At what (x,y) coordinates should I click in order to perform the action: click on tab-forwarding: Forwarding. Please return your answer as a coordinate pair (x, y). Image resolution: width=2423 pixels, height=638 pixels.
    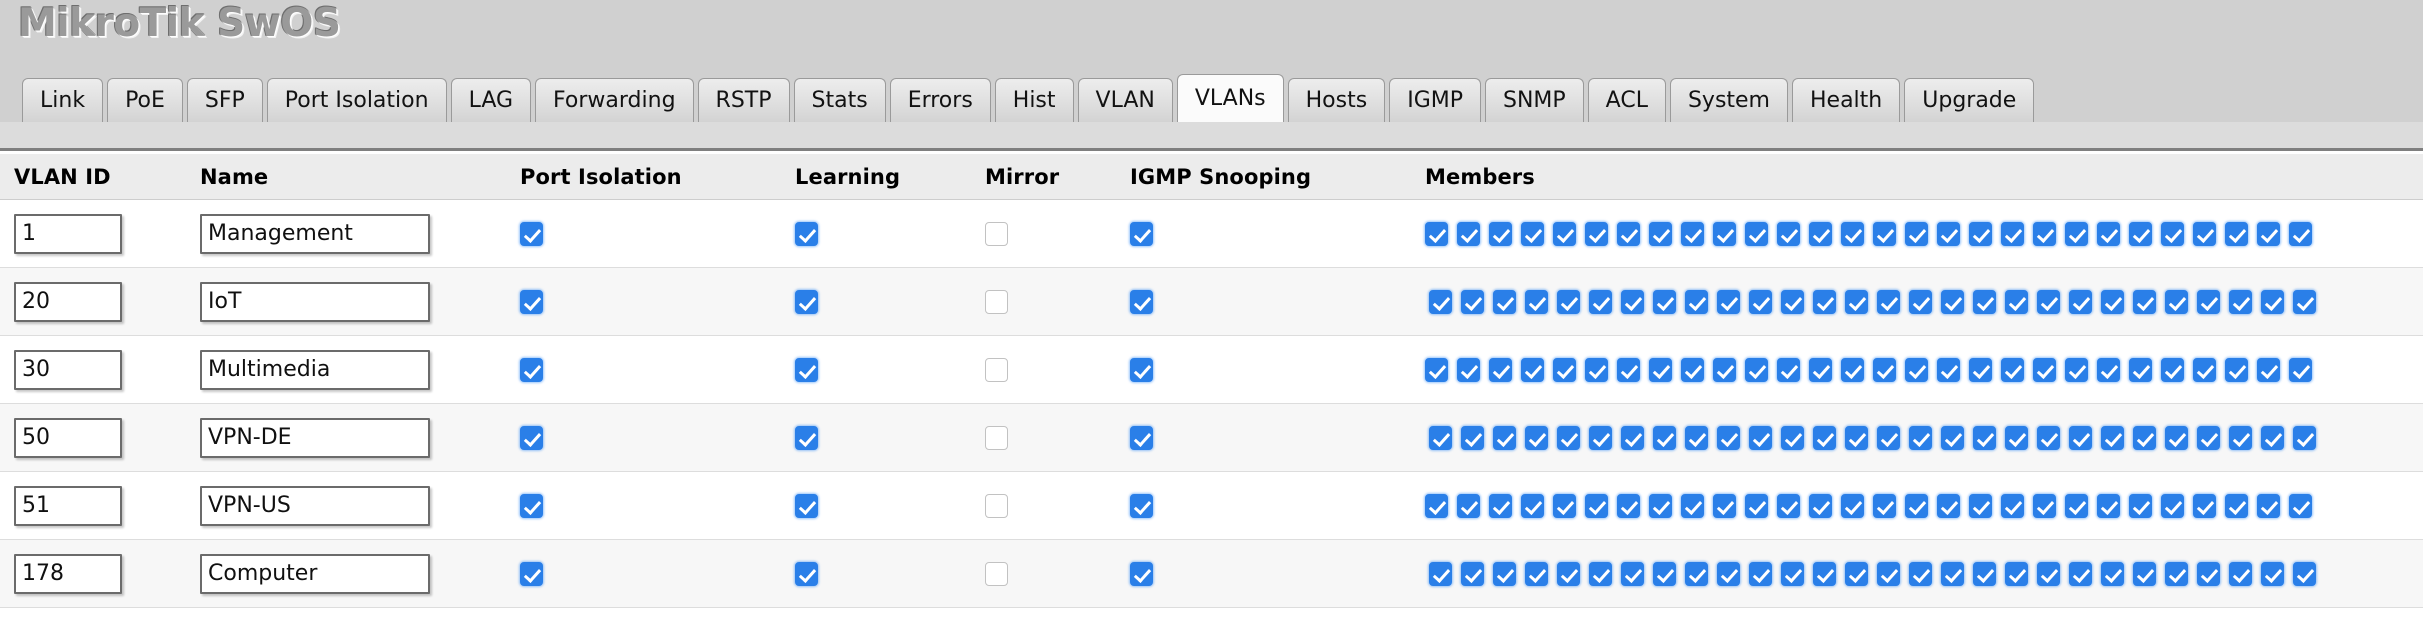
    Looking at the image, I should click on (614, 100).